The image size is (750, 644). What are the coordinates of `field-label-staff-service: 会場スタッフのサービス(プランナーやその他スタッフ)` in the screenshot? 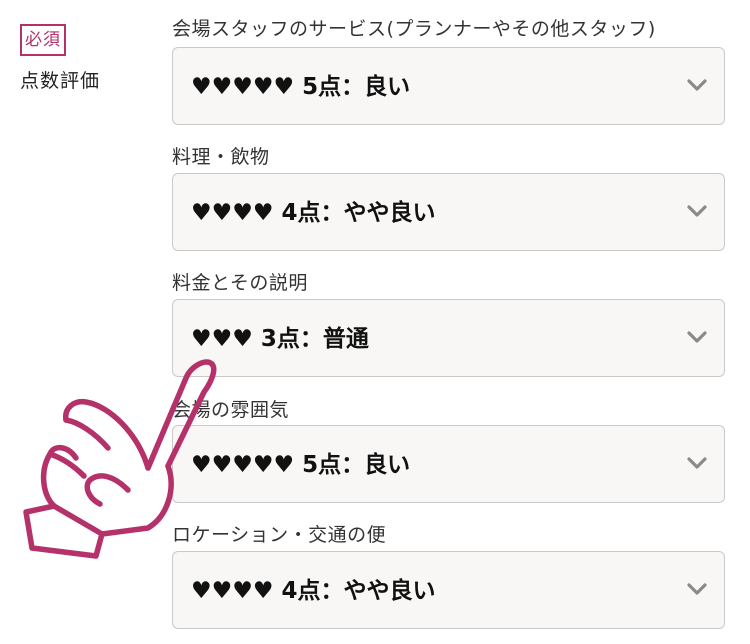 It's located at (414, 29).